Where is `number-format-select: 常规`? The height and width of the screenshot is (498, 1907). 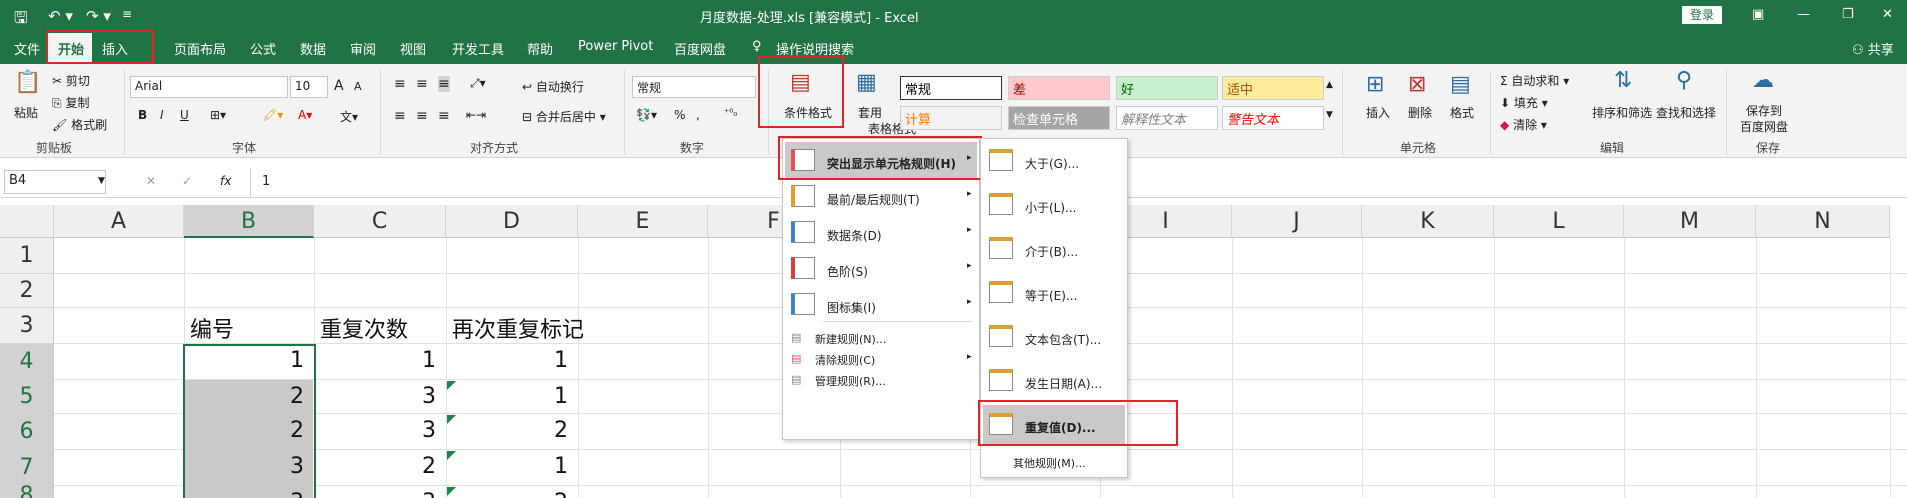
number-format-select: 常规 is located at coordinates (694, 87).